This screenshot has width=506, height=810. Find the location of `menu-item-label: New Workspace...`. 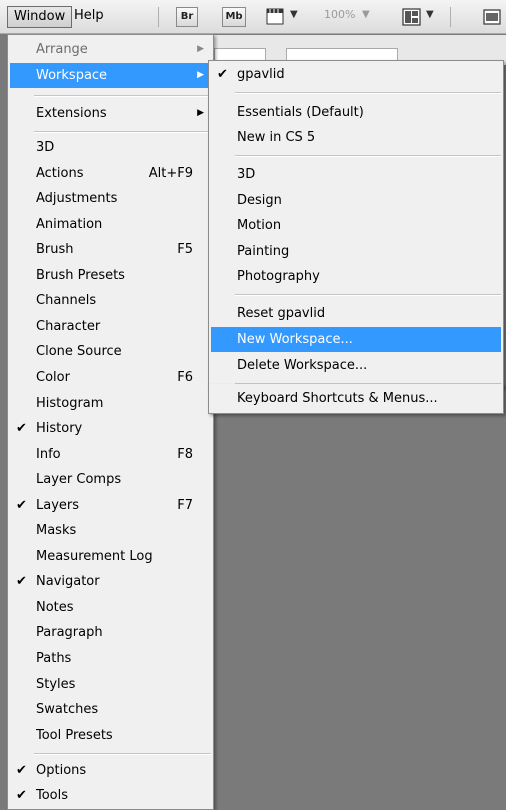

menu-item-label: New Workspace... is located at coordinates (295, 339).